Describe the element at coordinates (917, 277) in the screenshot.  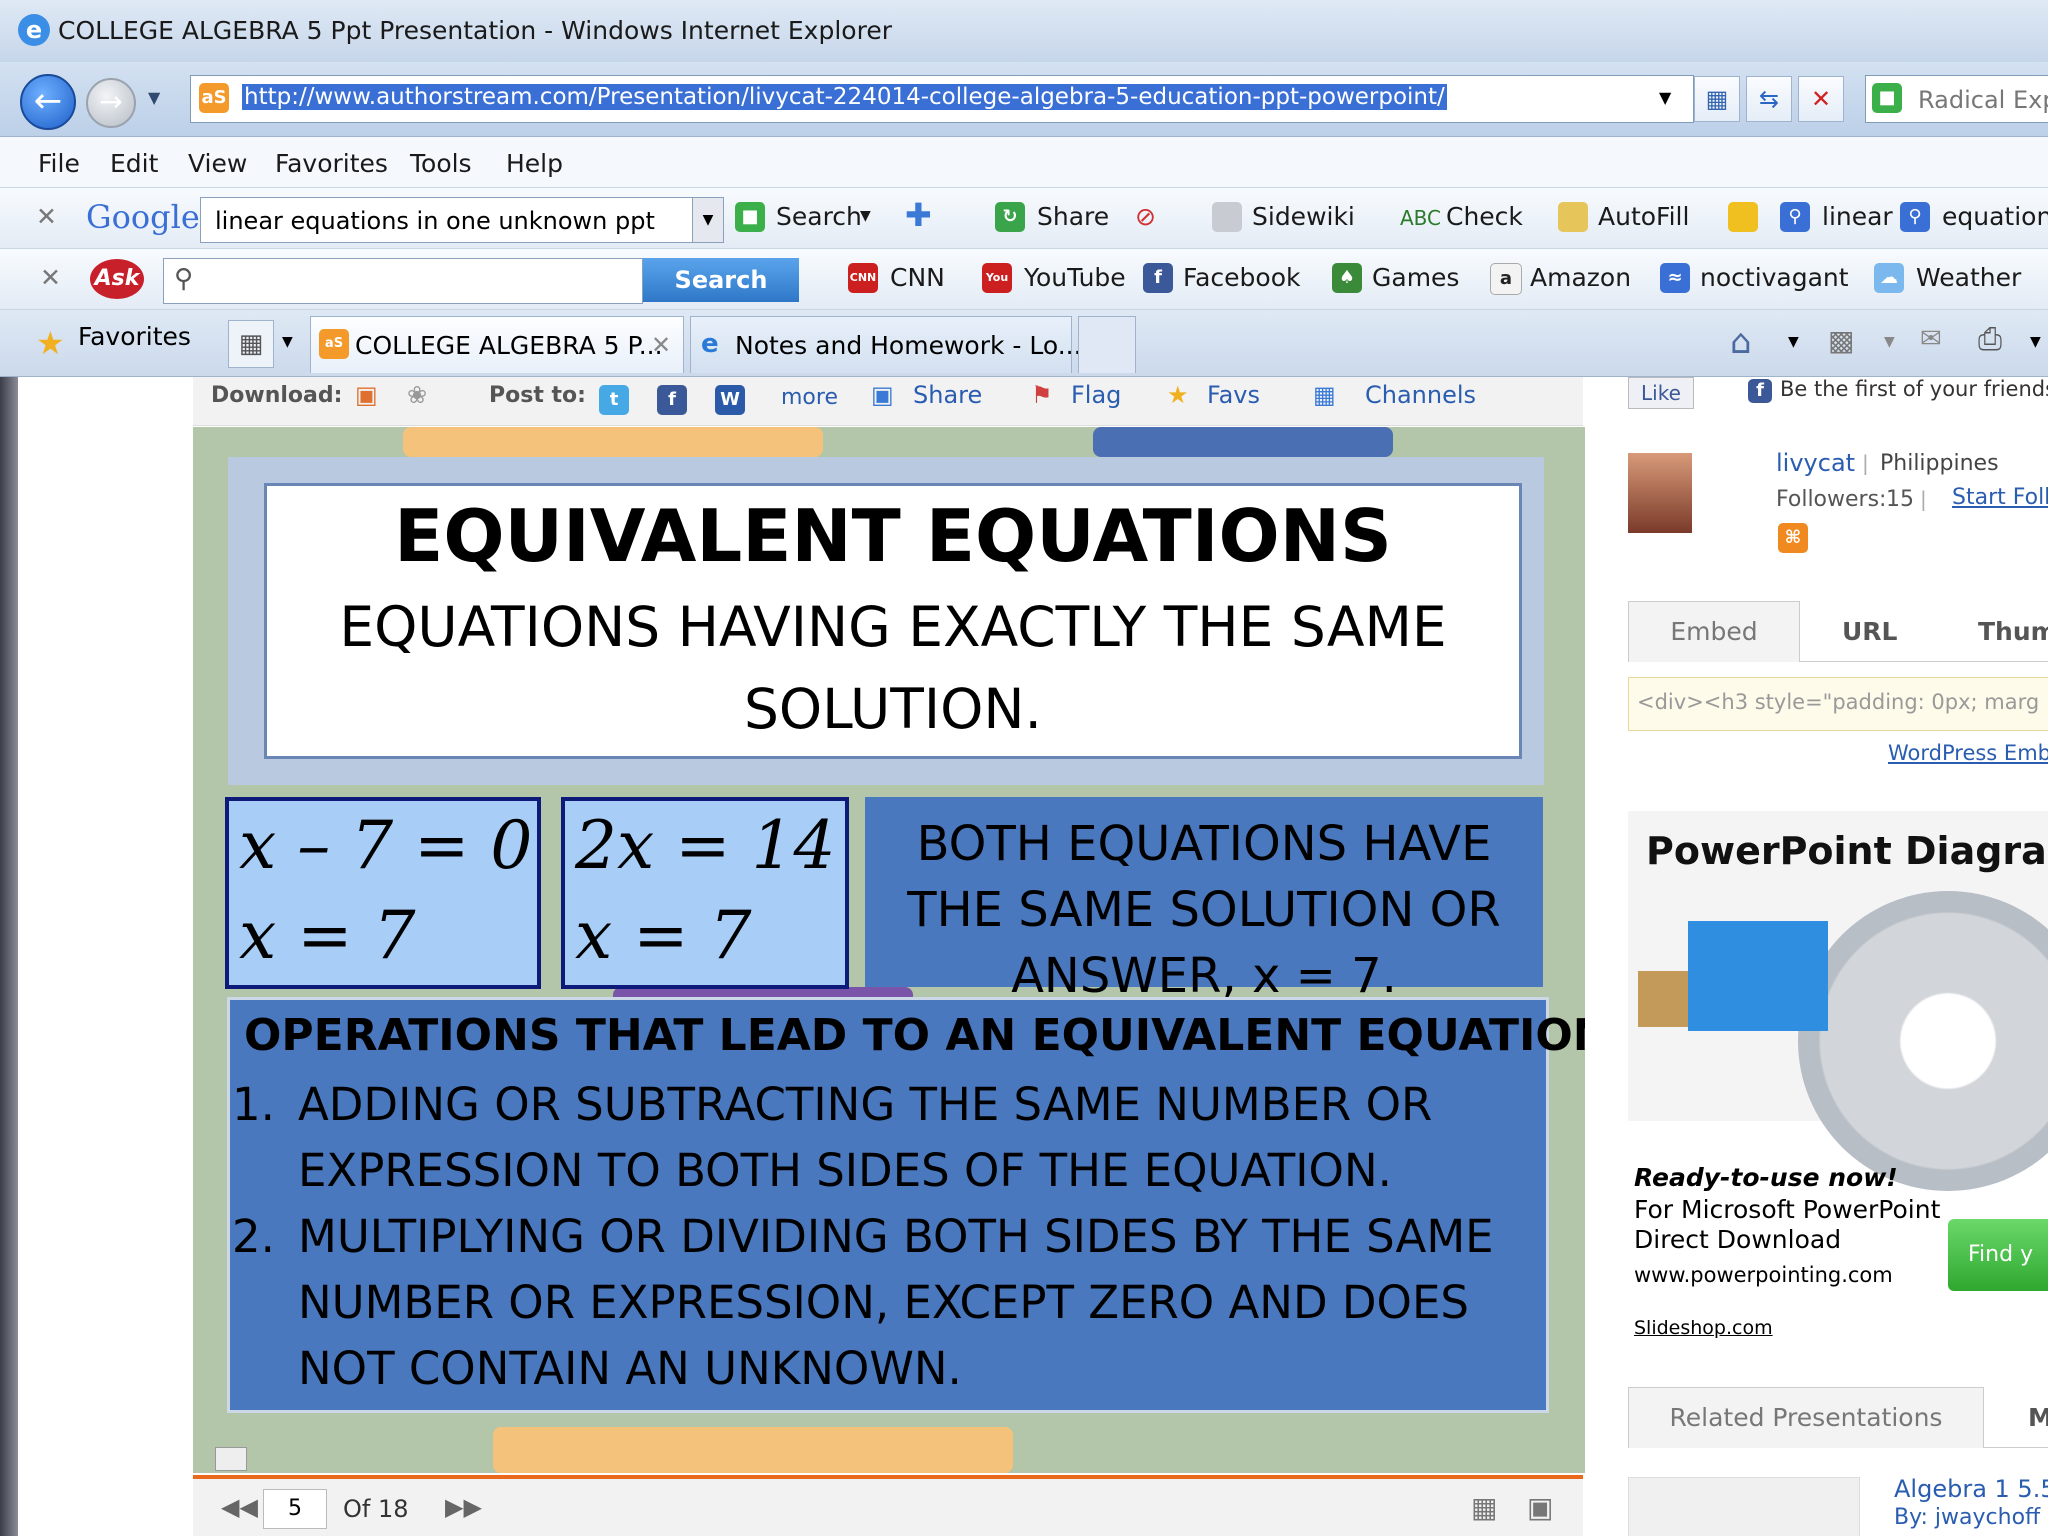
I see `link-cnn: CNN` at that location.